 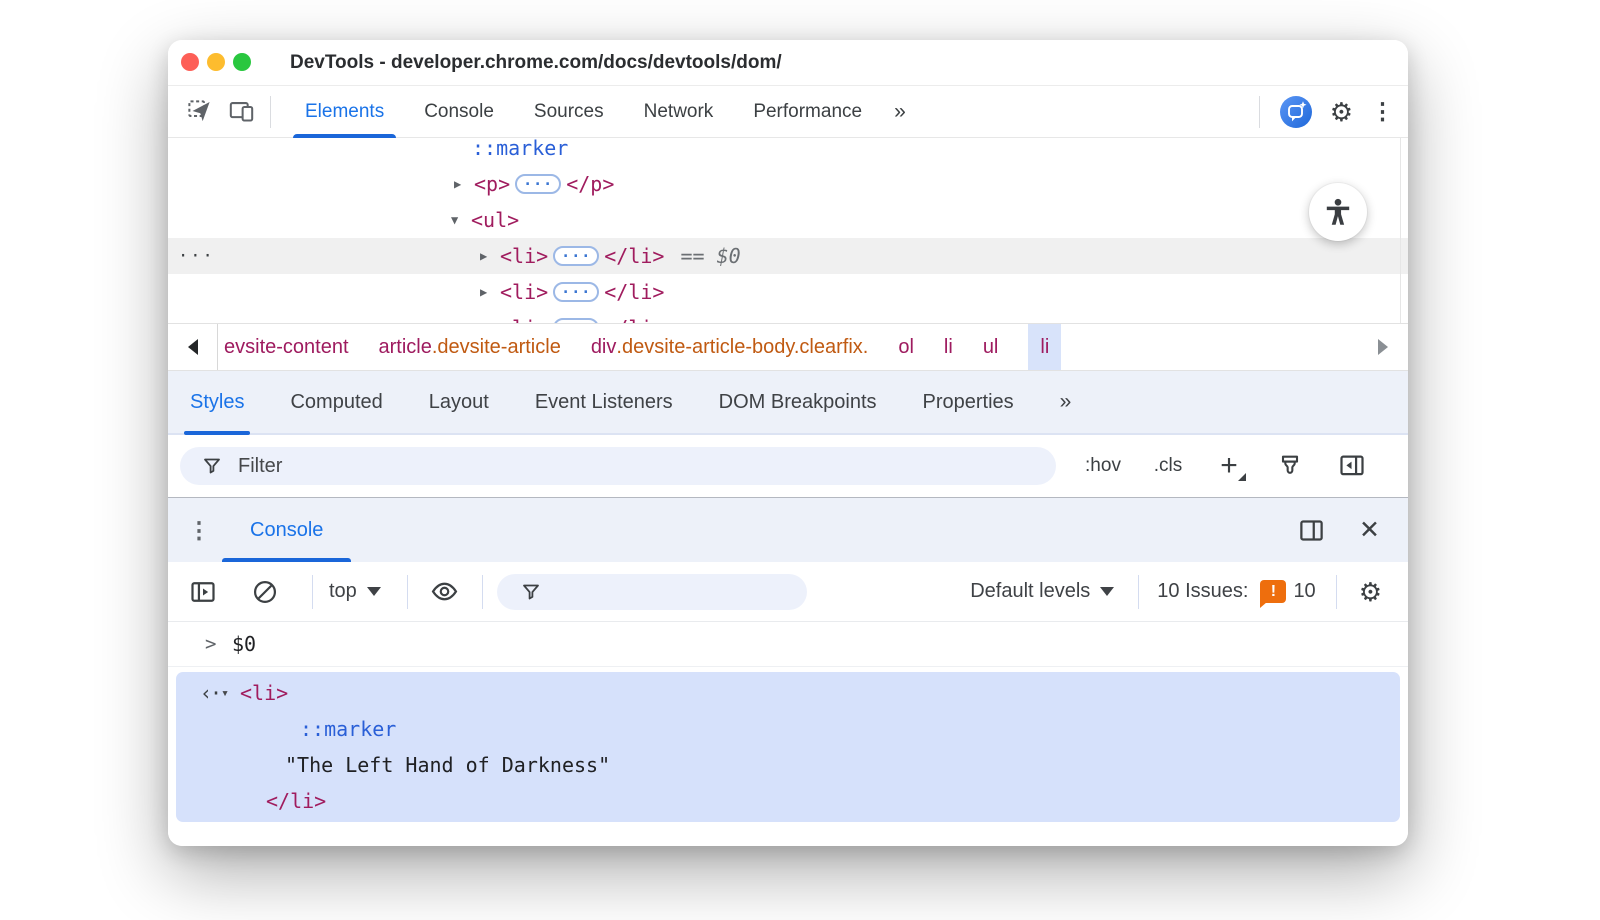 What do you see at coordinates (199, 112) in the screenshot?
I see `inspect-element-icon` at bounding box center [199, 112].